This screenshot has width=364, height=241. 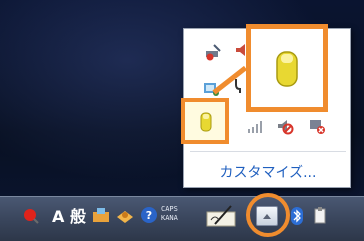 I want to click on ime-label: A, so click(x=58, y=216).